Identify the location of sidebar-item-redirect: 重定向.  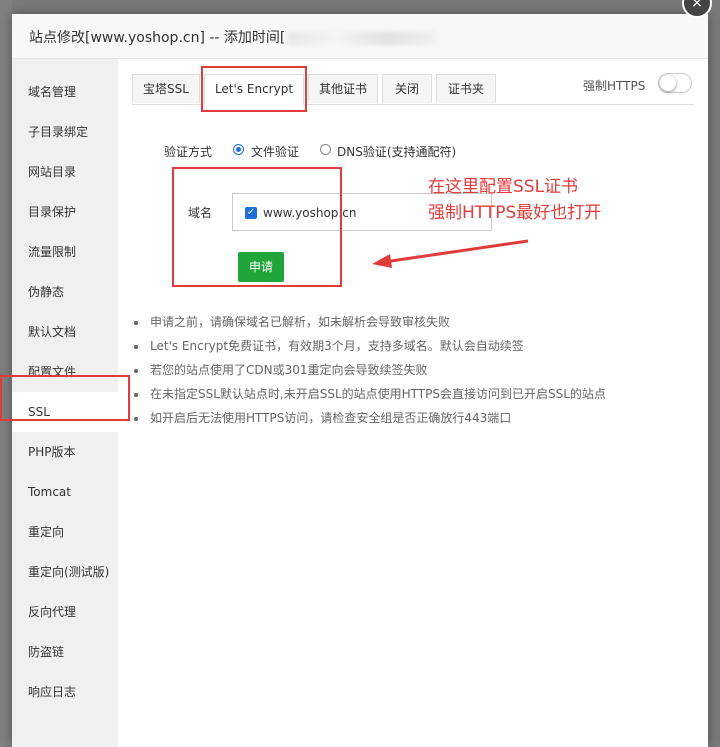
(65, 532).